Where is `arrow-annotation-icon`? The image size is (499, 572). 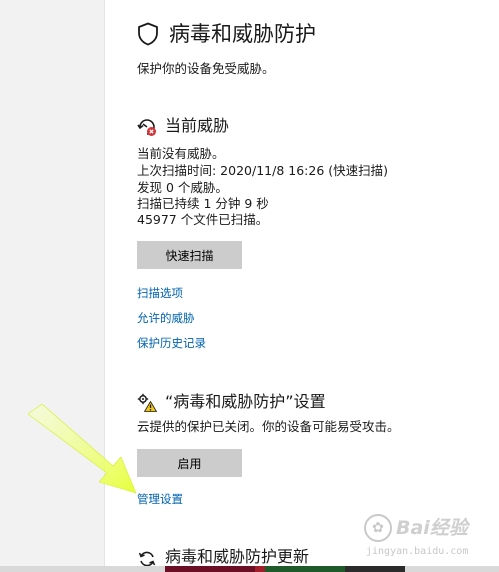 arrow-annotation-icon is located at coordinates (82, 448).